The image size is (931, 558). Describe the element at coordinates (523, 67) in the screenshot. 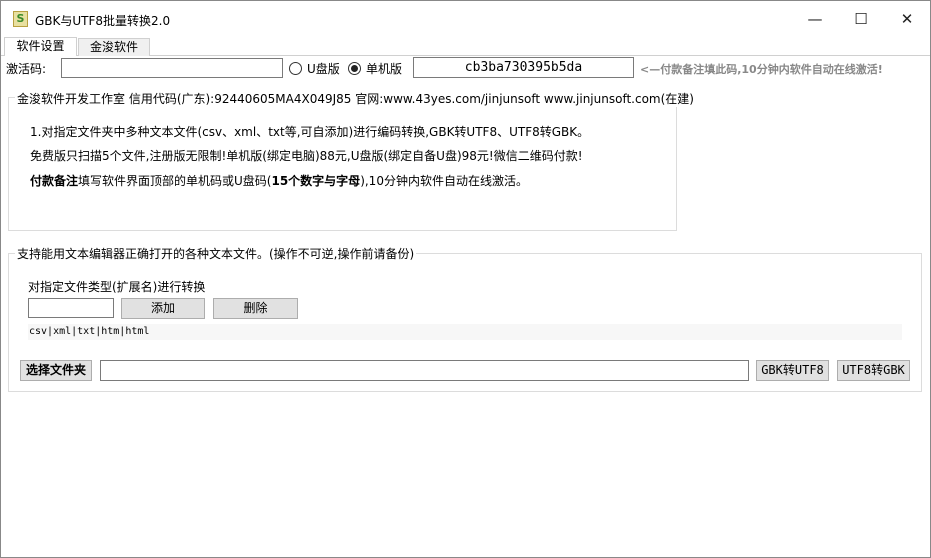

I see `machine-code-field: cb3ba730395b5da` at that location.